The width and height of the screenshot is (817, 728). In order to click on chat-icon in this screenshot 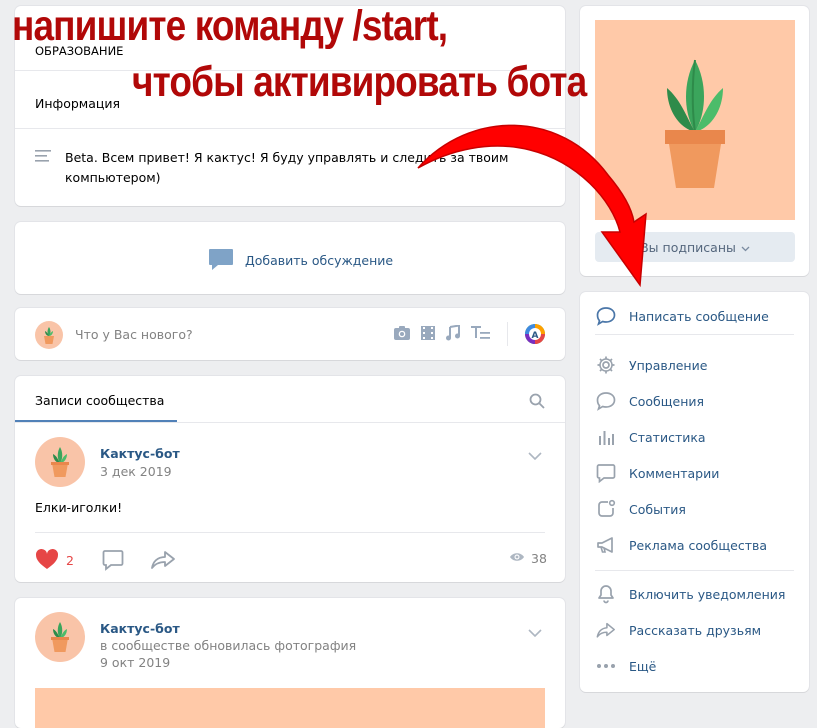, I will do `click(606, 401)`.